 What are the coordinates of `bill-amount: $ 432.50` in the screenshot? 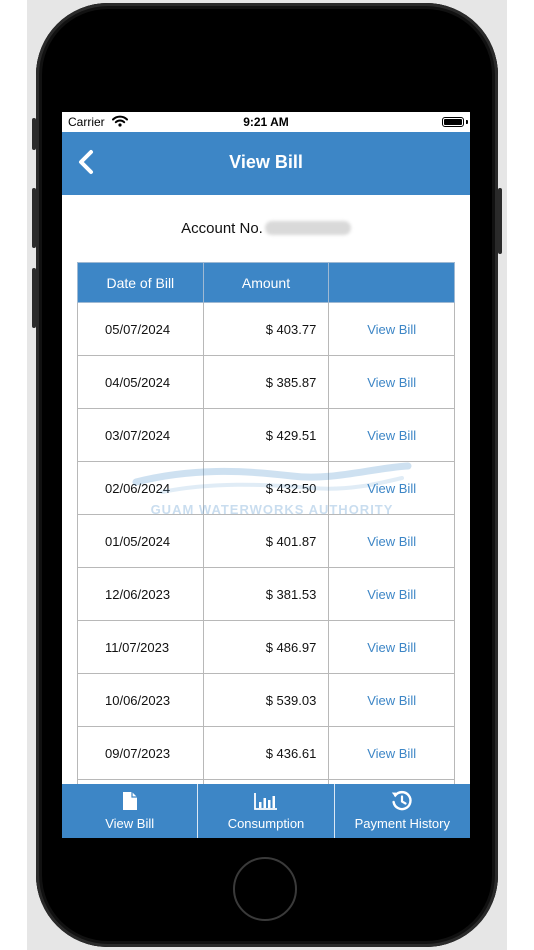 It's located at (266, 488).